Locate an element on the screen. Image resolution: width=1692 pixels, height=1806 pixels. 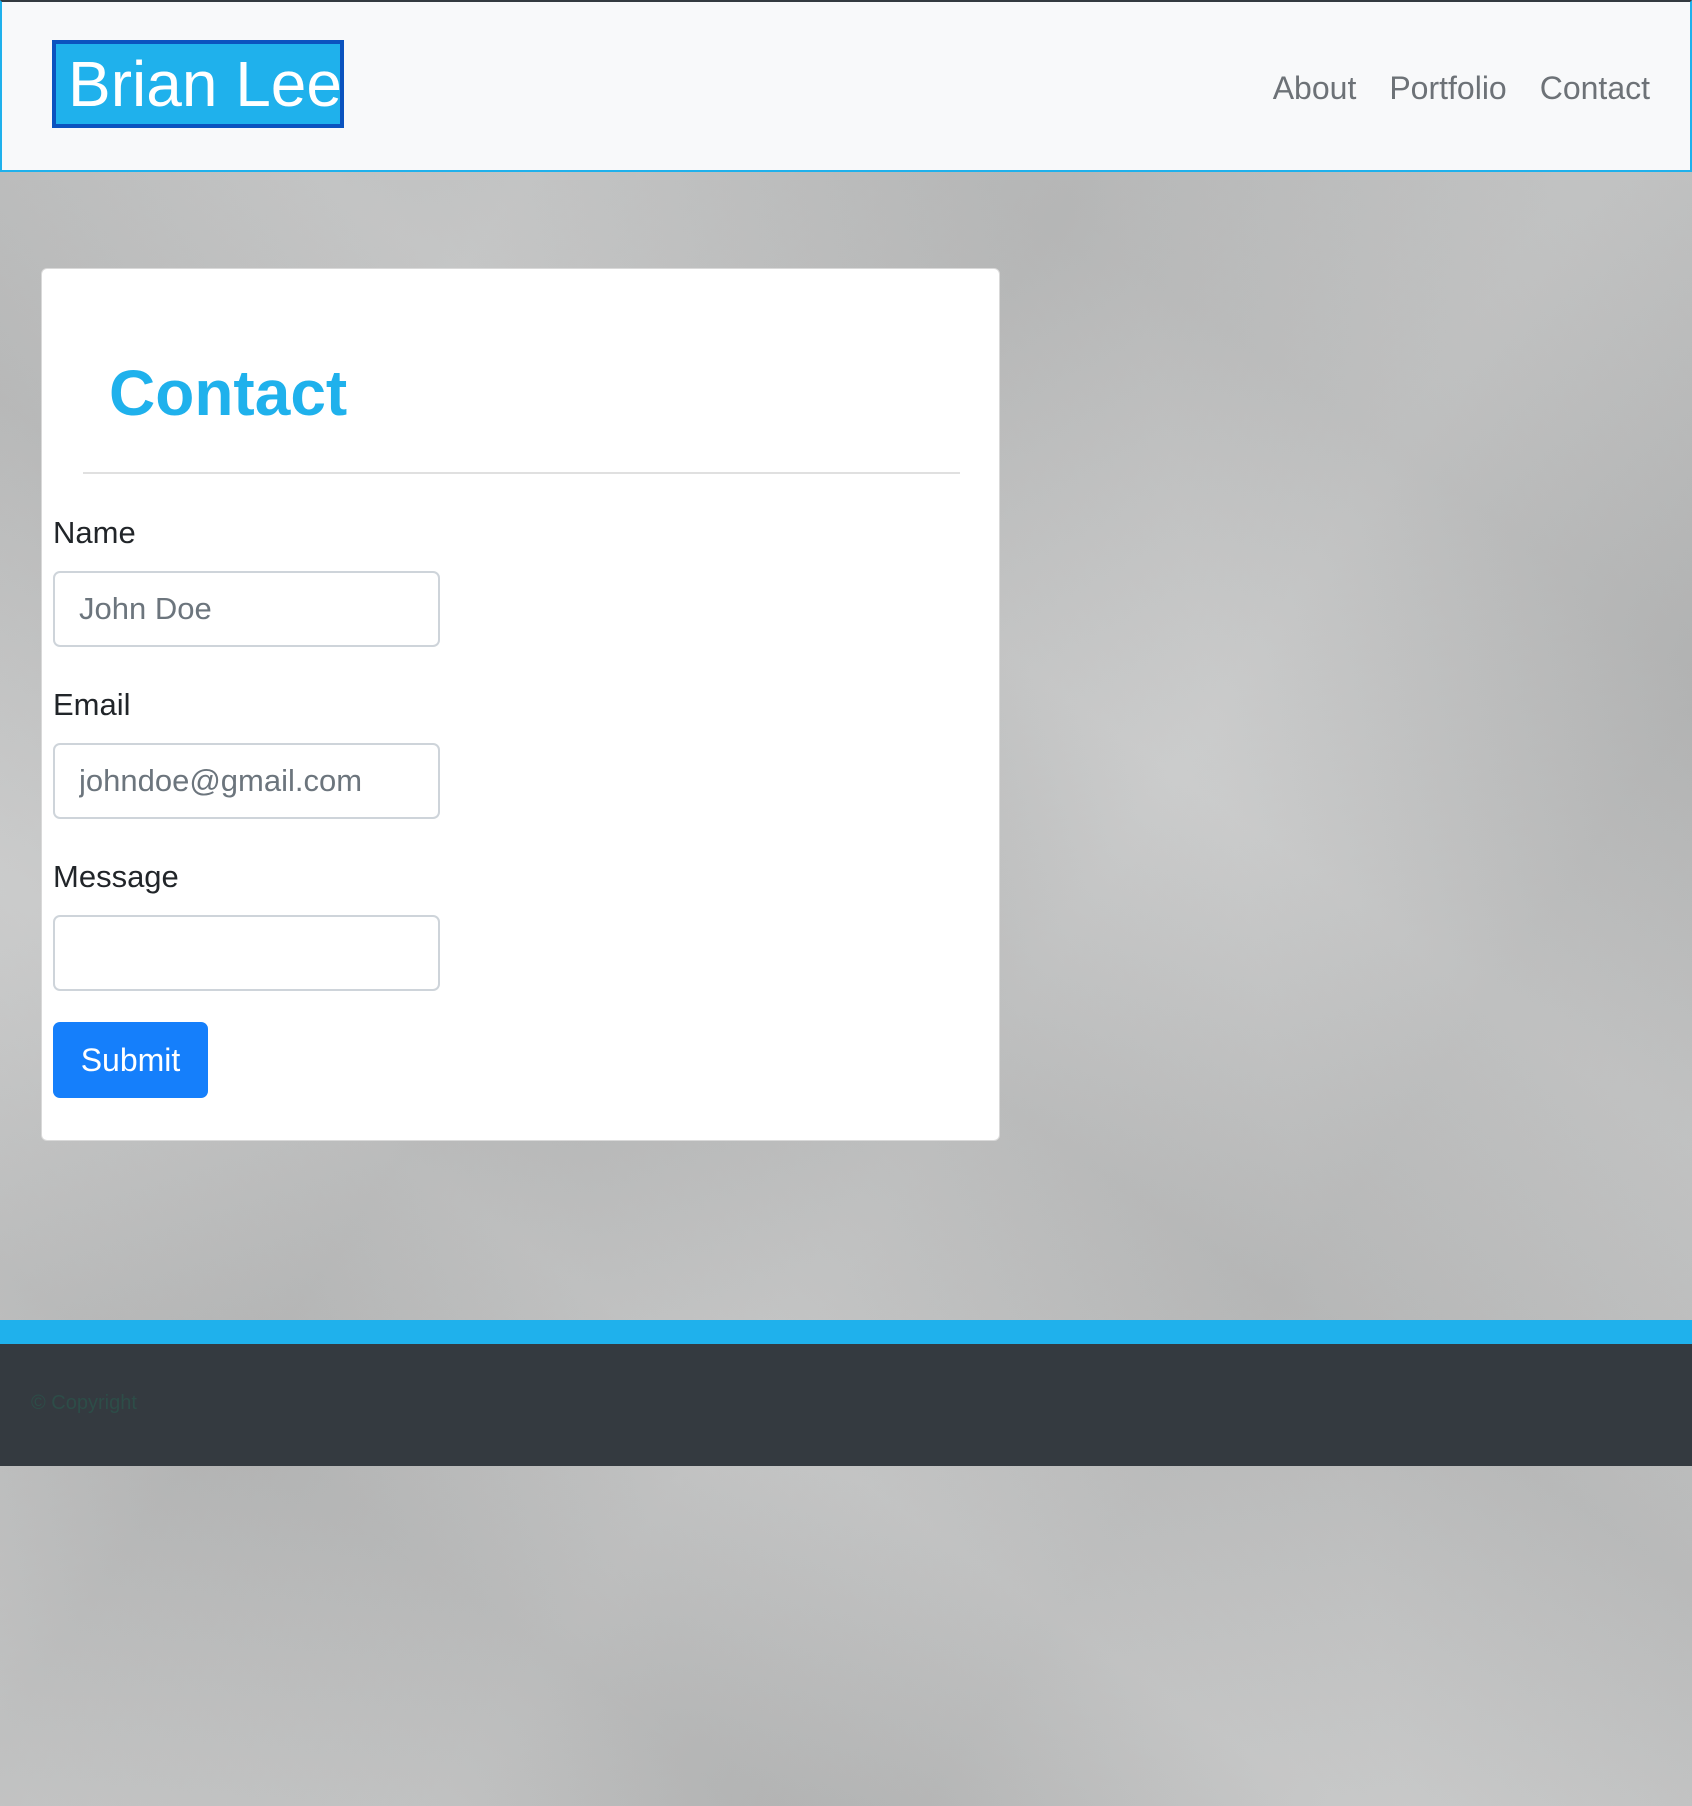
nav-link-portfolio: Portfolio is located at coordinates (1447, 88).